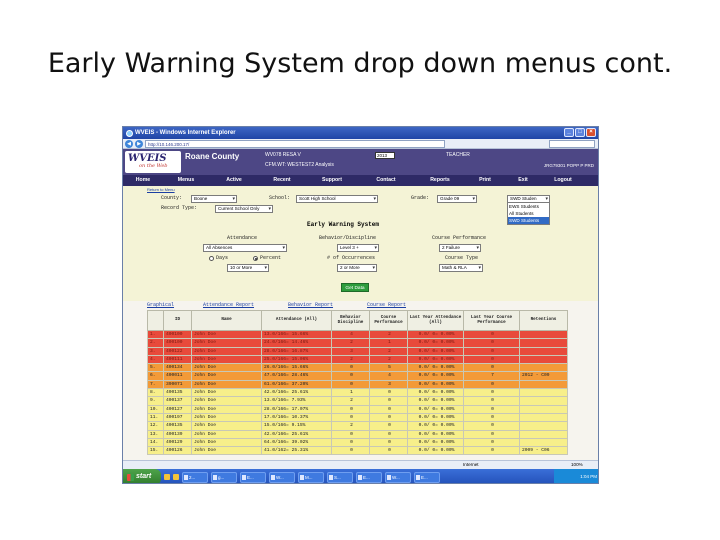  Describe the element at coordinates (385, 155) in the screenshot. I see `year-select: 2013` at that location.